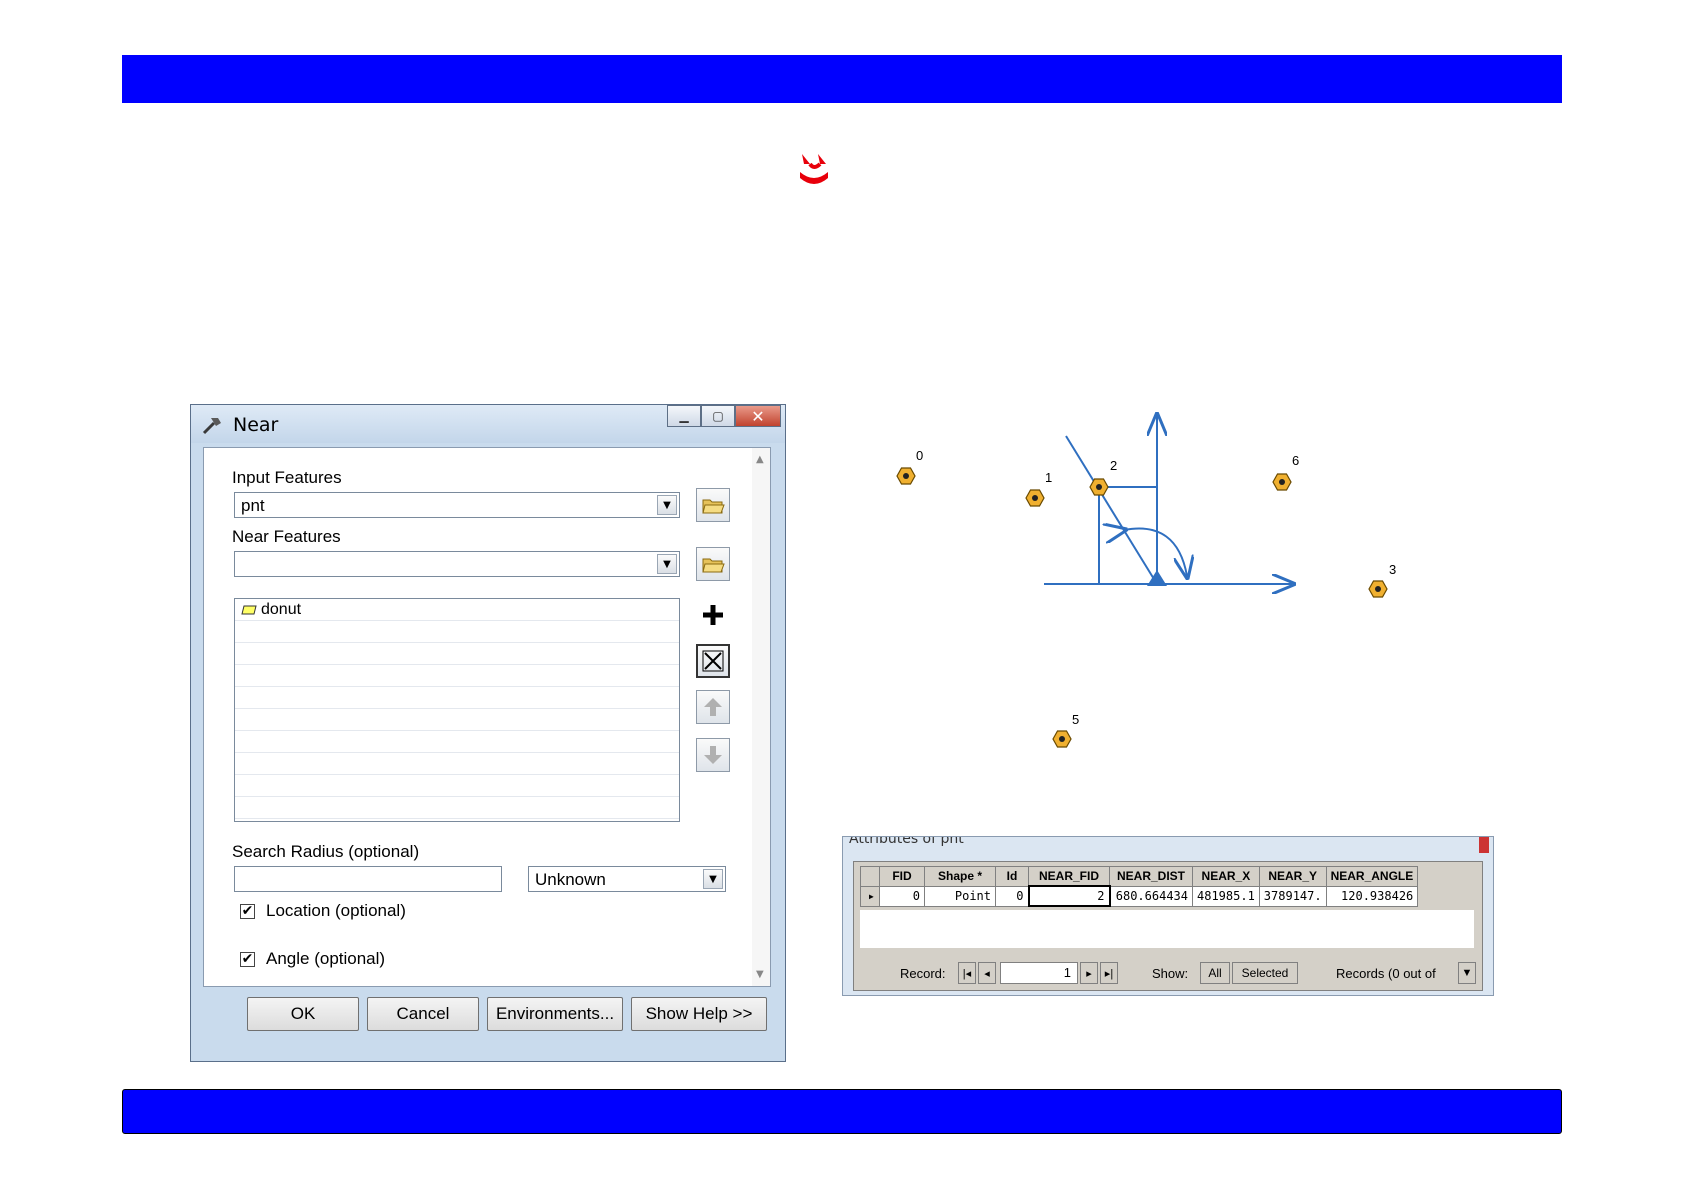 The image size is (1685, 1191). What do you see at coordinates (1265, 973) in the screenshot?
I see `show-selected-button: Selected` at bounding box center [1265, 973].